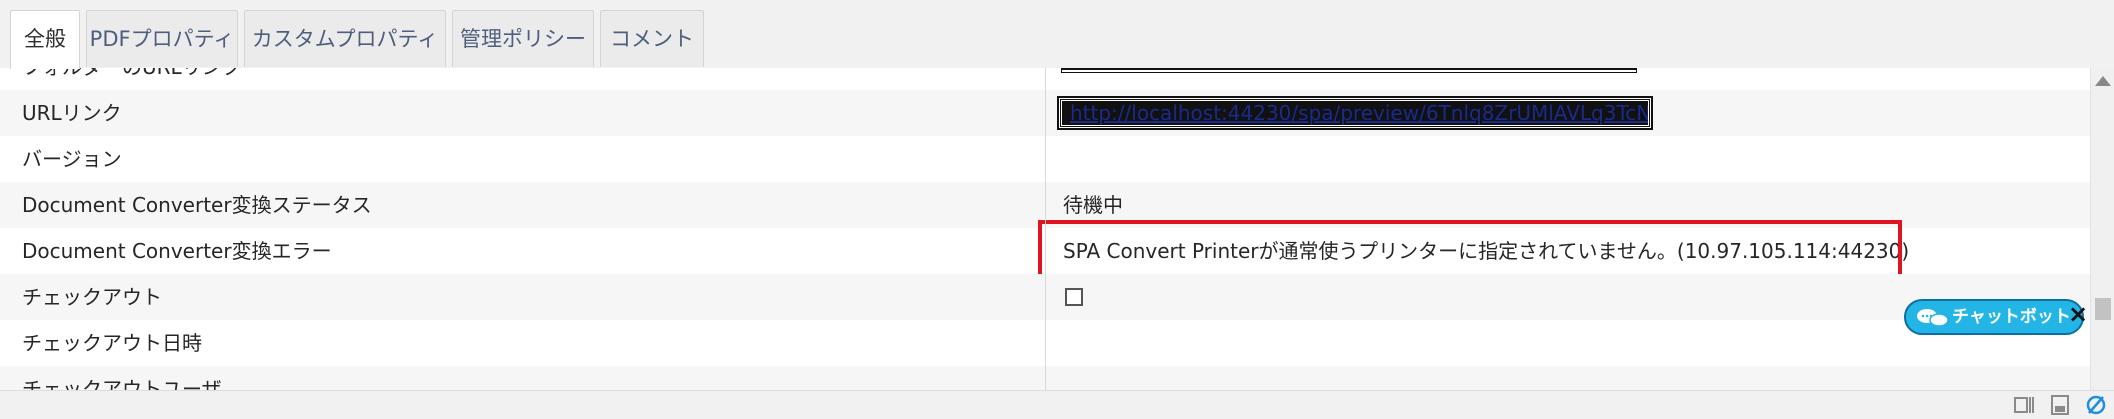 The height and width of the screenshot is (419, 2114). Describe the element at coordinates (1349, 70) in the screenshot. I see `redacted-folder-url` at that location.